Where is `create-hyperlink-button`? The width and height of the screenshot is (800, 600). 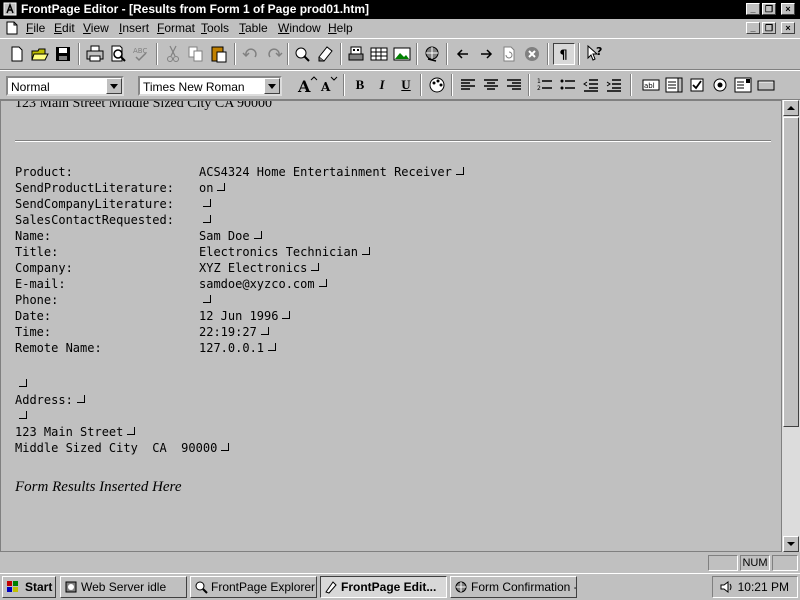
create-hyperlink-button is located at coordinates (432, 54).